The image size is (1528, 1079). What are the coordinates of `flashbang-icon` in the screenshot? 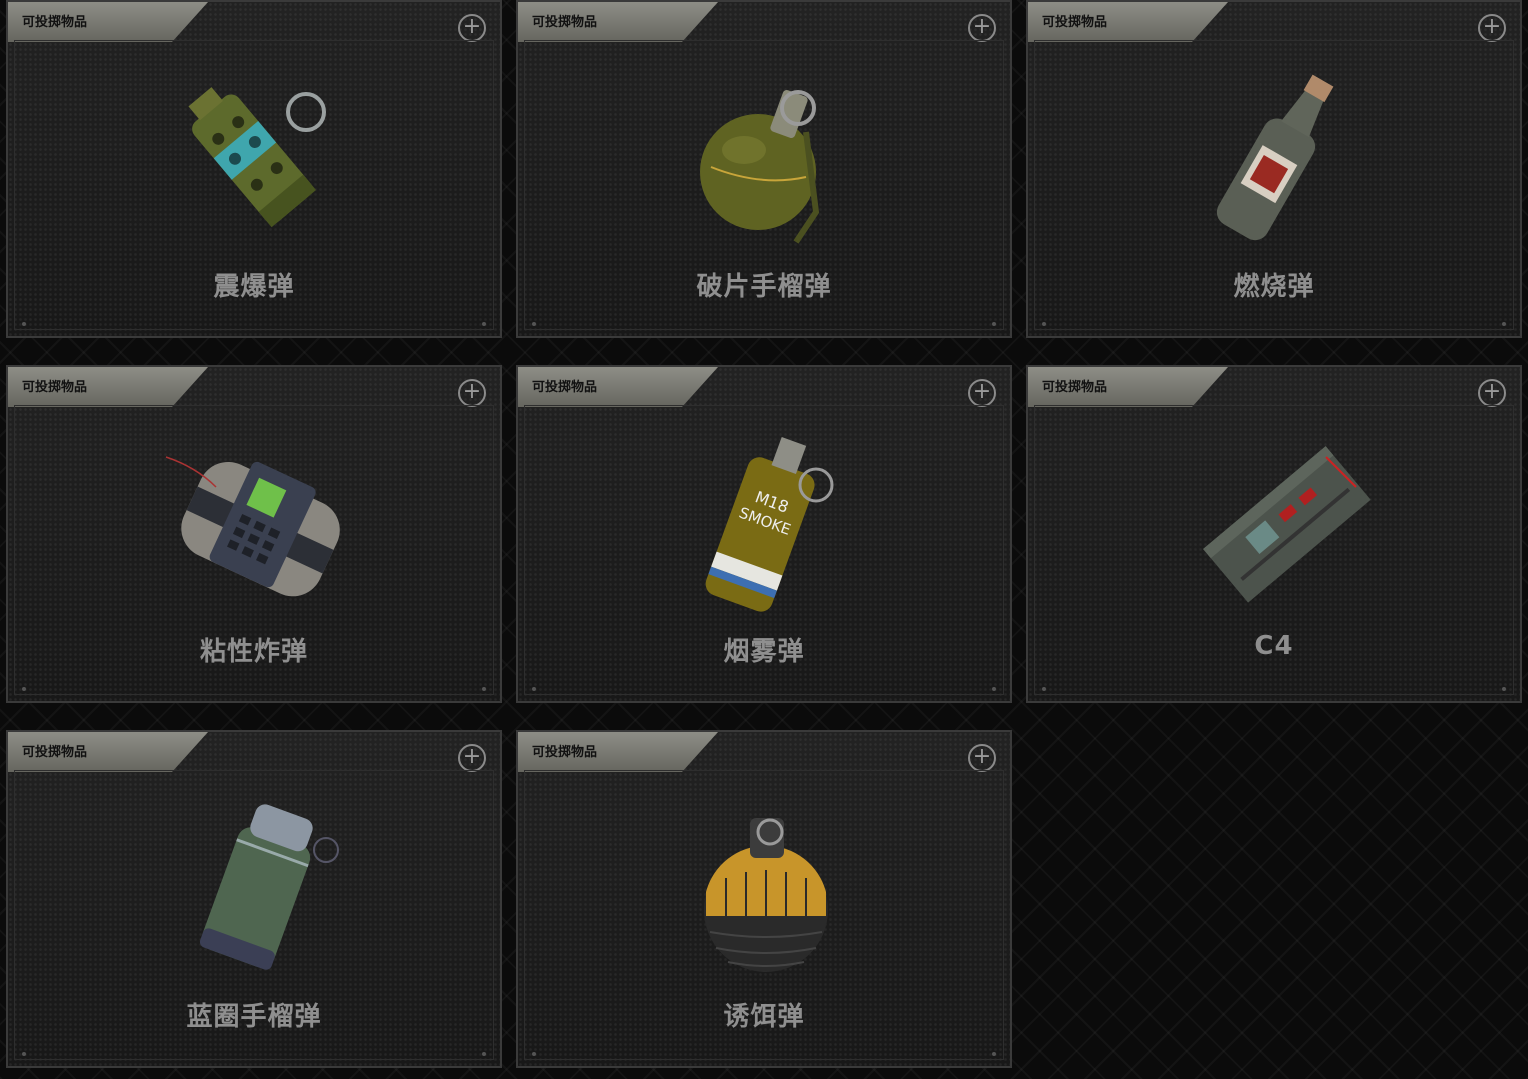 It's located at (257, 157).